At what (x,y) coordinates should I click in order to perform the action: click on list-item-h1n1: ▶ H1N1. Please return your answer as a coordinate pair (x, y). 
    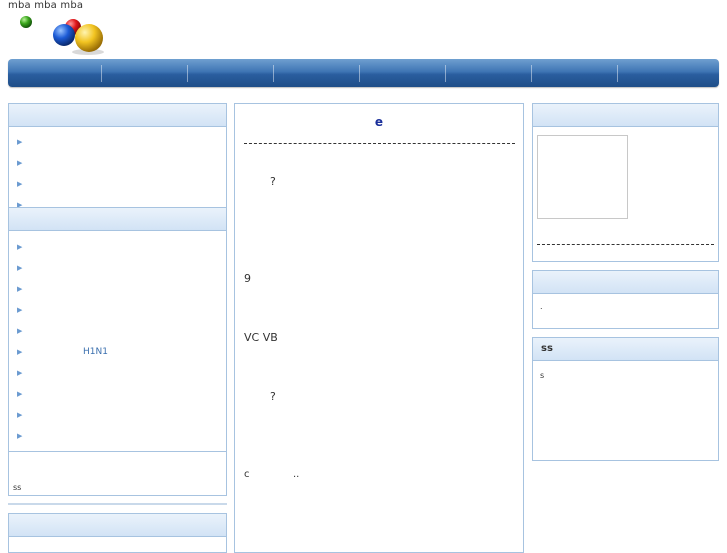
    Looking at the image, I should click on (62, 352).